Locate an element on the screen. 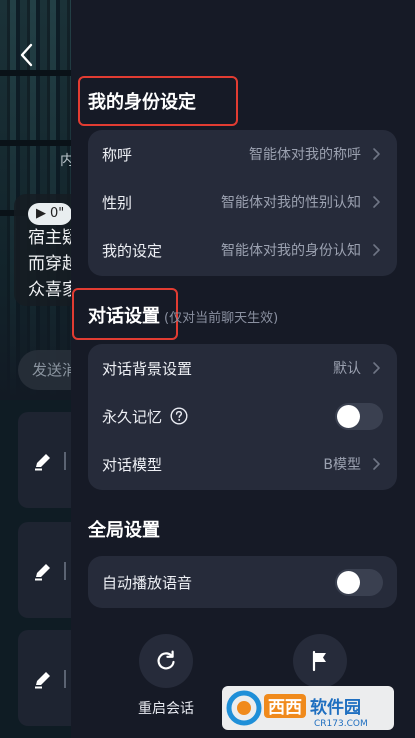 The width and height of the screenshot is (415, 738). dialog-scope-note: (仅对当前聊天生效) is located at coordinates (221, 318).